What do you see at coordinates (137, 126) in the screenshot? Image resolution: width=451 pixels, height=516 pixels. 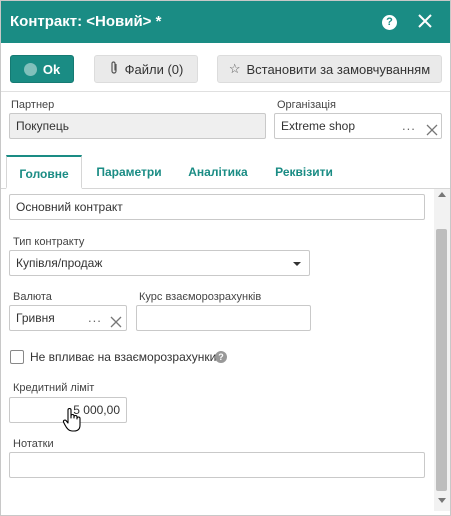 I see `partner-field: Покупець` at bounding box center [137, 126].